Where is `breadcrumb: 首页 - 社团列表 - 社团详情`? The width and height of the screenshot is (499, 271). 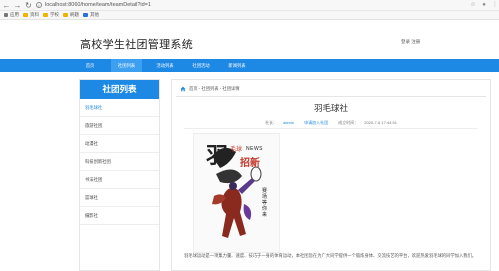 breadcrumb: 首页 - 社团列表 - 社团详情 is located at coordinates (210, 89).